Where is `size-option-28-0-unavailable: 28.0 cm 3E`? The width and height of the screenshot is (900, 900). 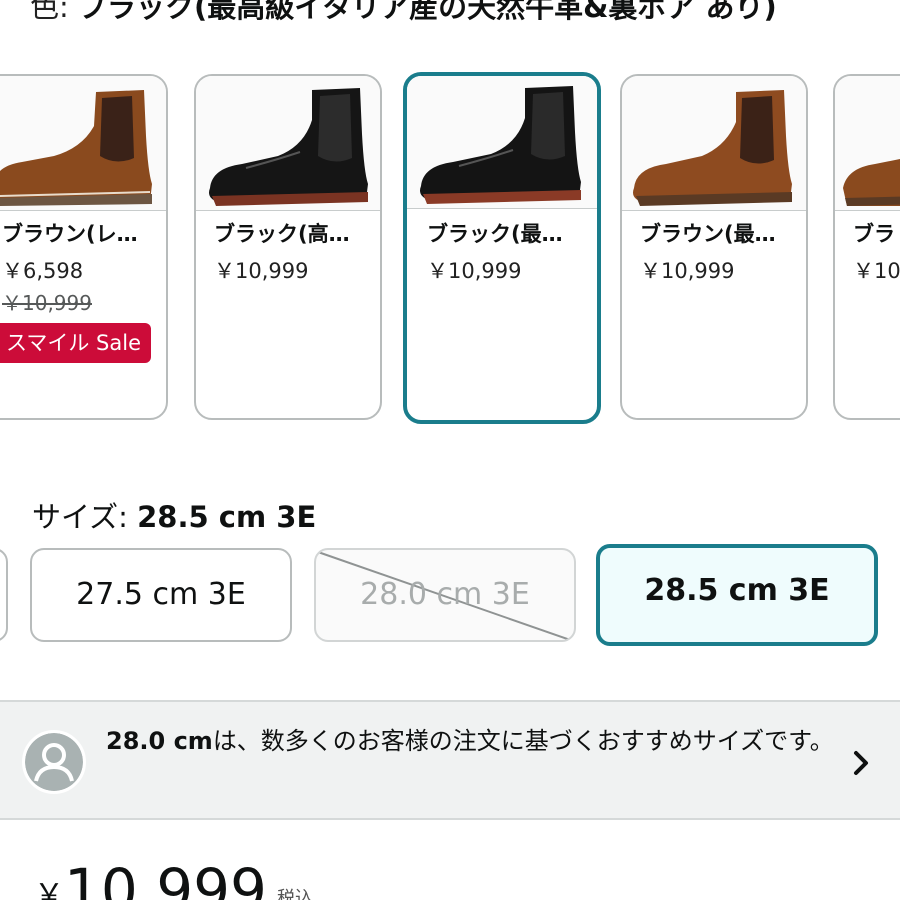 size-option-28-0-unavailable: 28.0 cm 3E is located at coordinates (445, 595).